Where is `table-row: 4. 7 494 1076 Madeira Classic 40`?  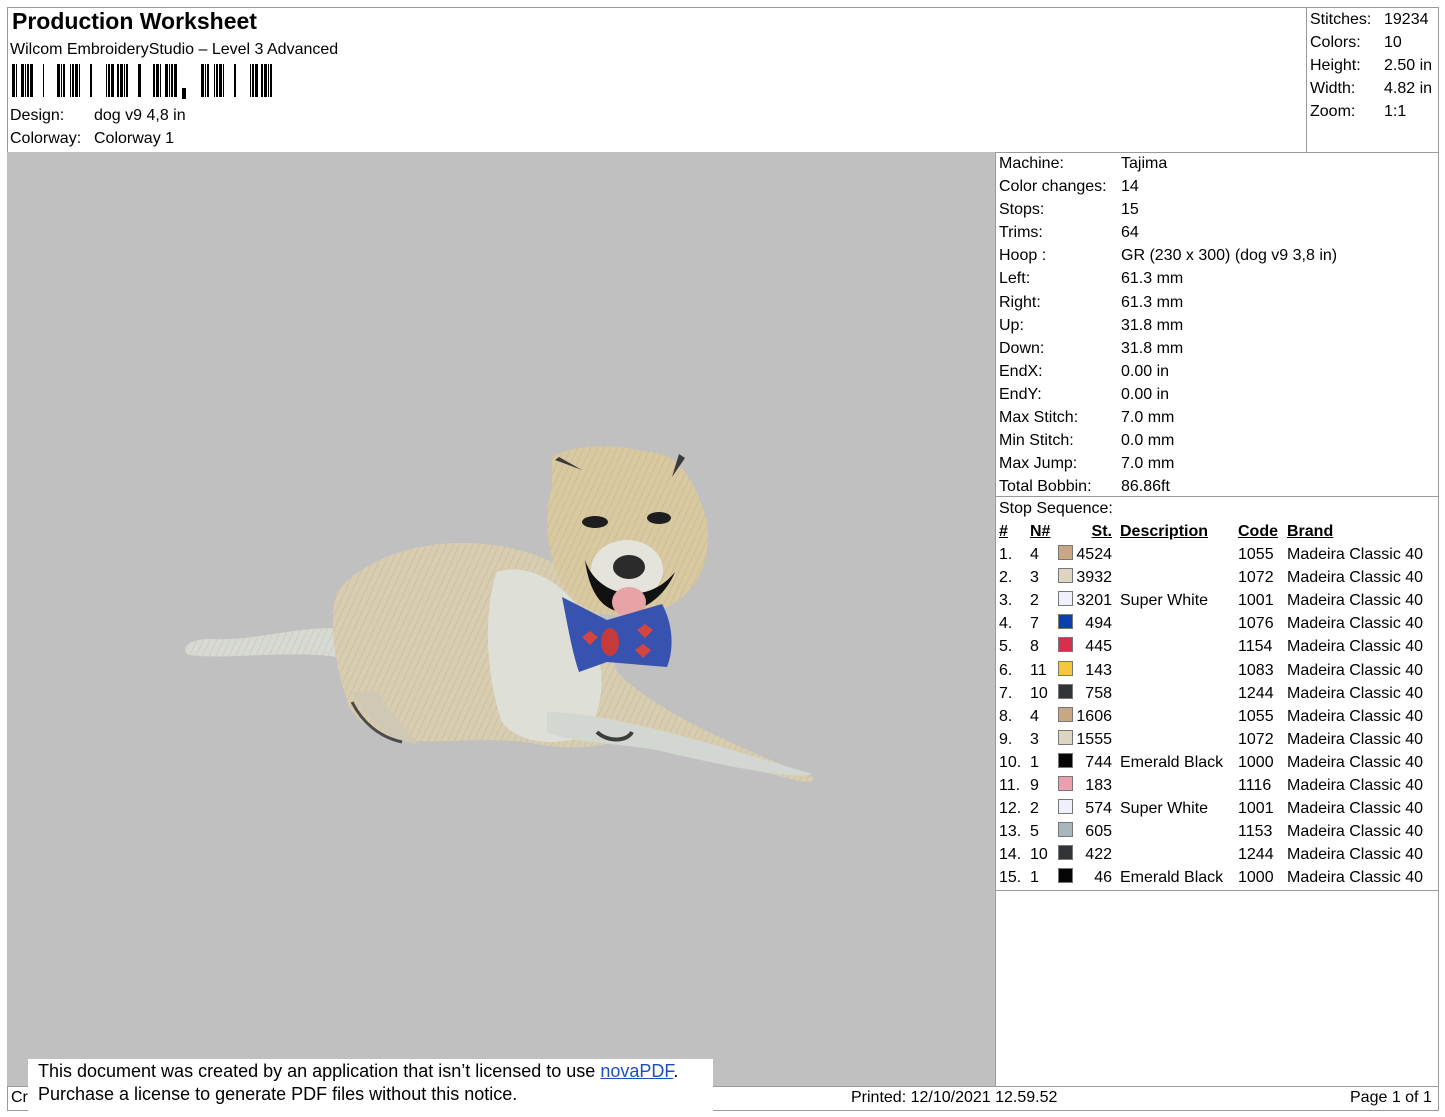 table-row: 4. 7 494 1076 Madeira Classic 40 is located at coordinates (1217, 623).